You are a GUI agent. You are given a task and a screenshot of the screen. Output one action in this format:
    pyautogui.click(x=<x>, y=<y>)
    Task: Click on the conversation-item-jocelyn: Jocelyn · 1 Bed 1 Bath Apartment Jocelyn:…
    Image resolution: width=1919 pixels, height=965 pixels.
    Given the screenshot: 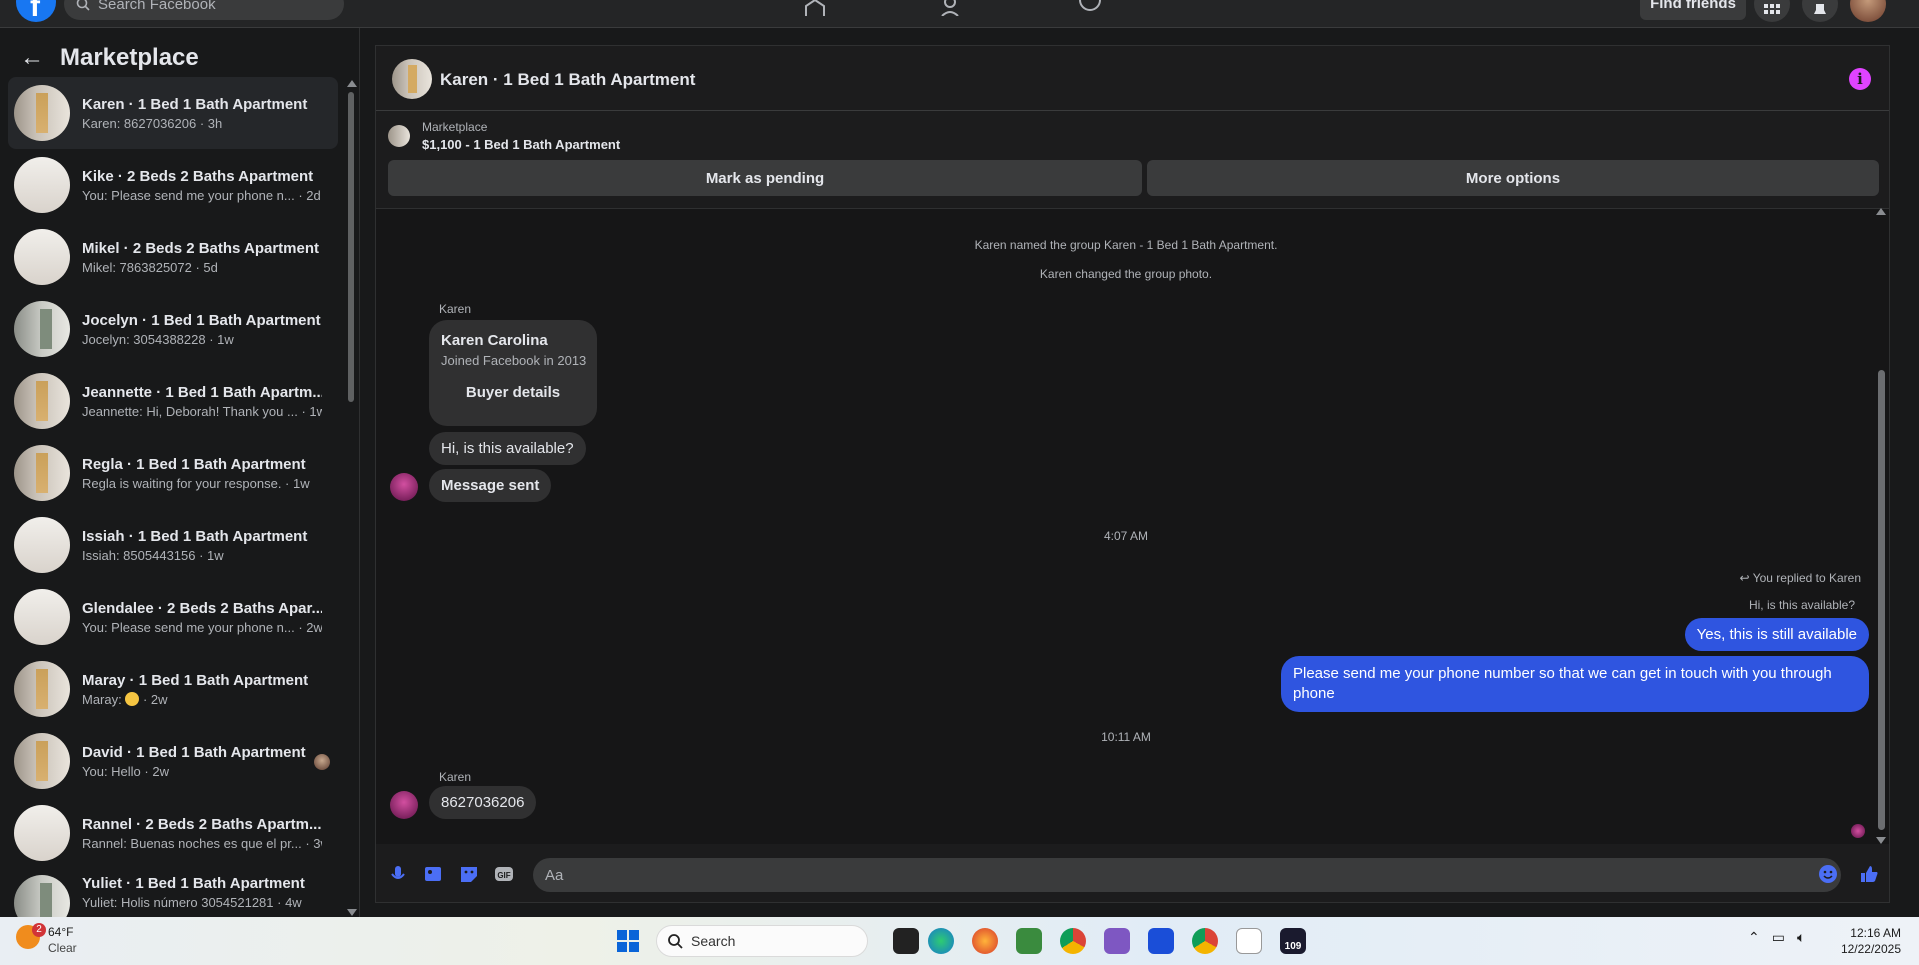 What is the action you would take?
    pyautogui.click(x=173, y=329)
    